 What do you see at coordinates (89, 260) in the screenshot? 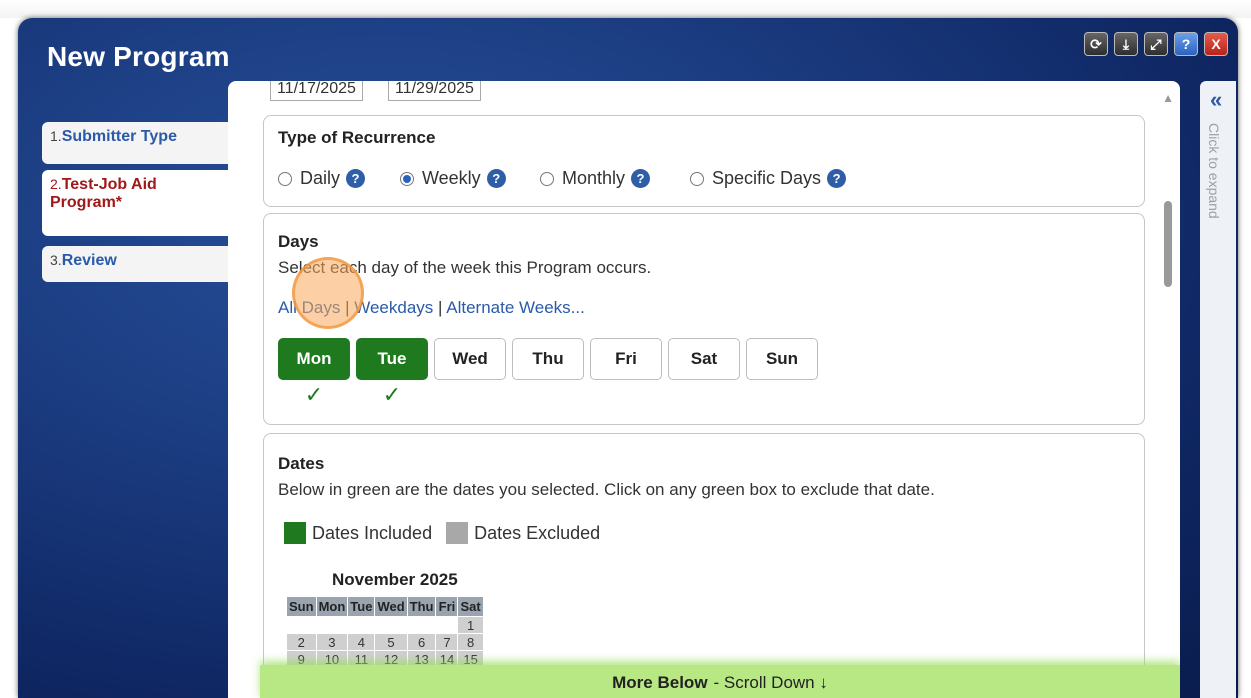
I see `nav-item-label: Review` at bounding box center [89, 260].